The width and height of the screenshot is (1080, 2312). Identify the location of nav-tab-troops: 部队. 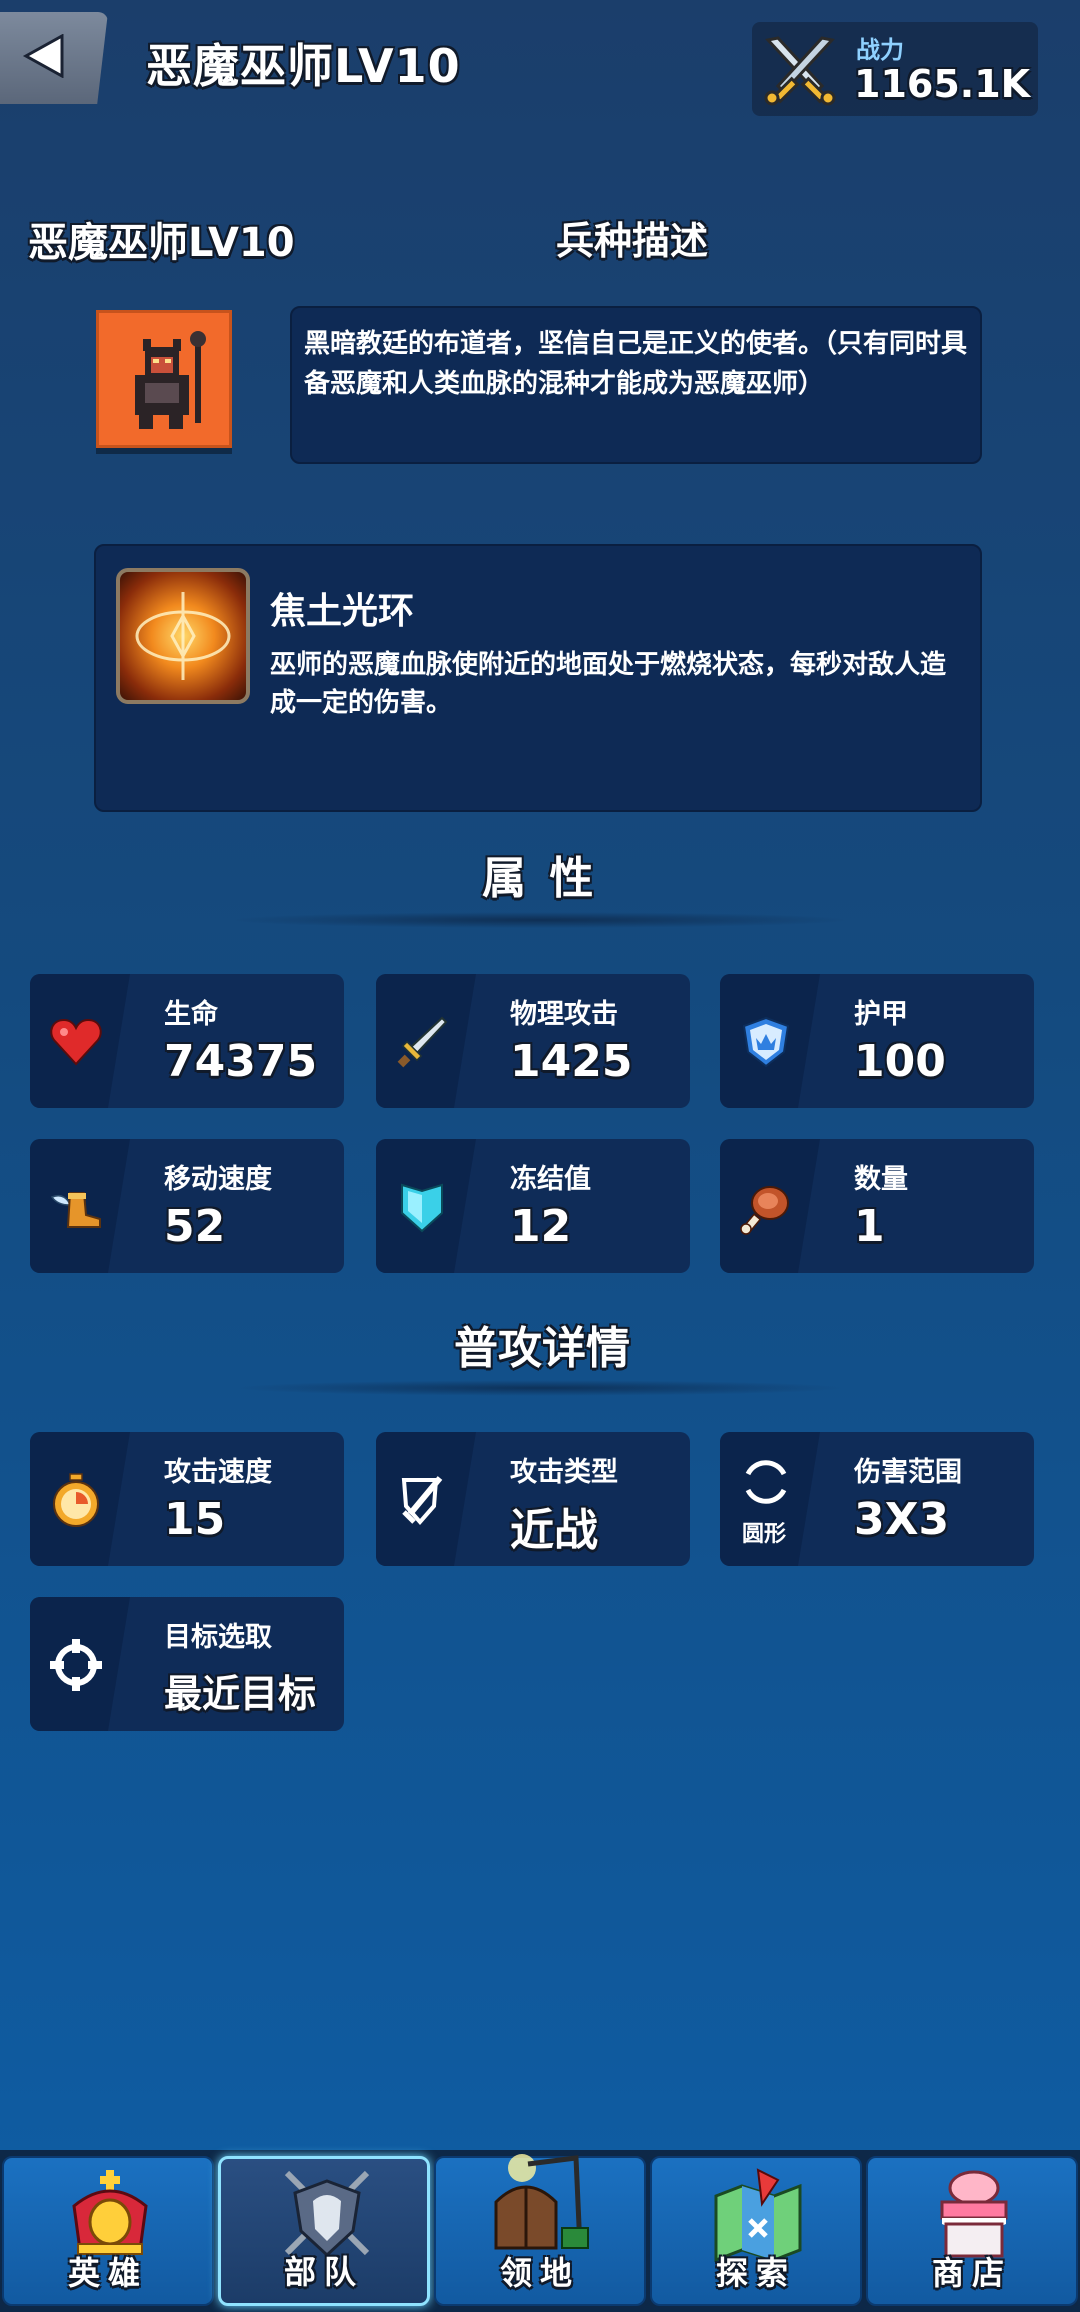
(324, 2231).